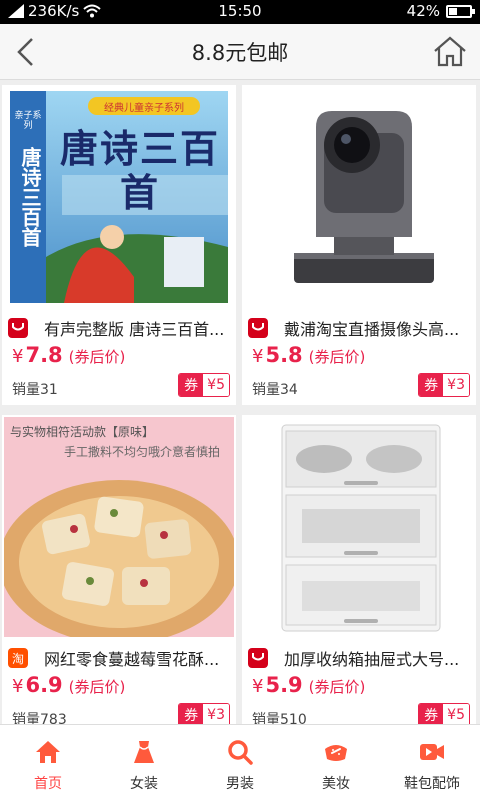  What do you see at coordinates (336, 784) in the screenshot?
I see `tab-label: 美妆` at bounding box center [336, 784].